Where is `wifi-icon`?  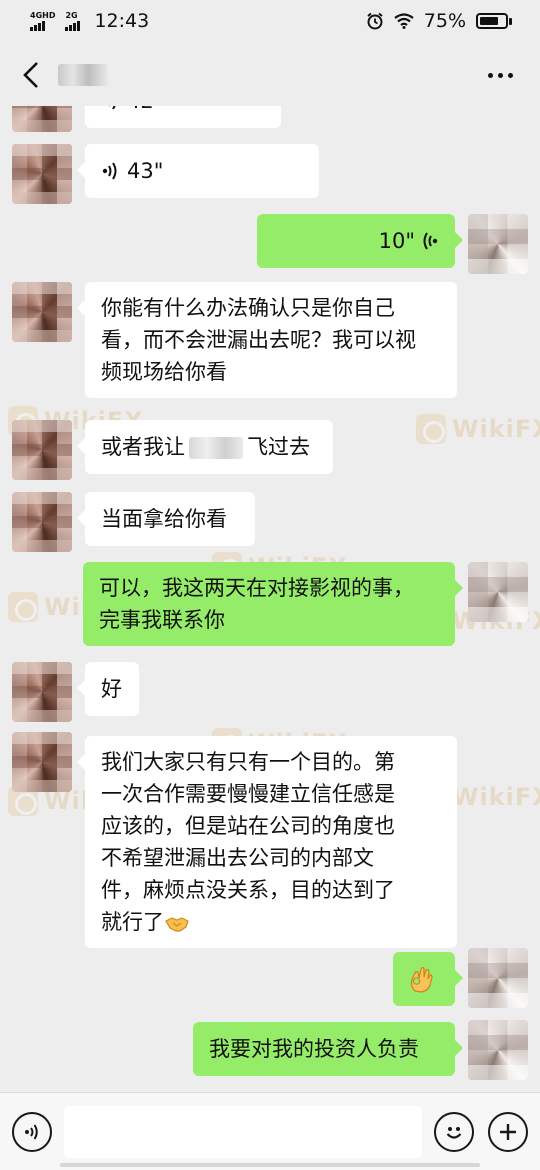 wifi-icon is located at coordinates (404, 21).